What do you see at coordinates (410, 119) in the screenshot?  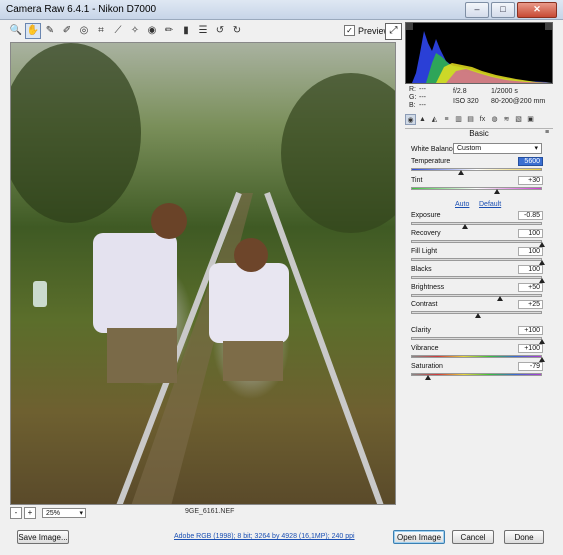 I see `panel-tab-1-icon: ◉` at bounding box center [410, 119].